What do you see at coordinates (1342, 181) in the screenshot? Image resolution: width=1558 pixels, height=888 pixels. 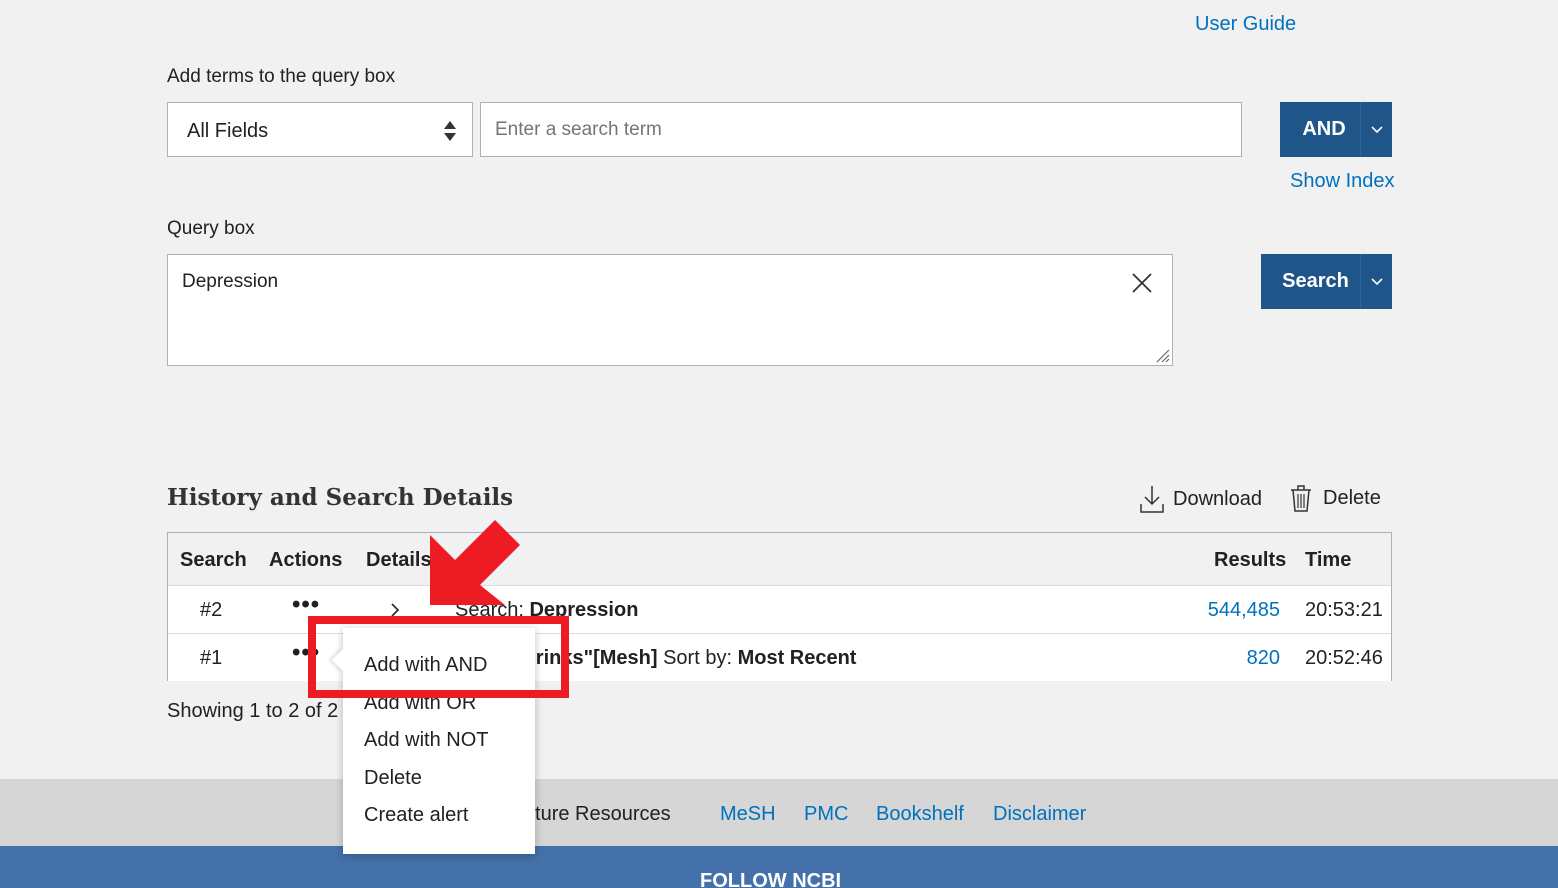 I see `show-index-link: Show Index` at bounding box center [1342, 181].